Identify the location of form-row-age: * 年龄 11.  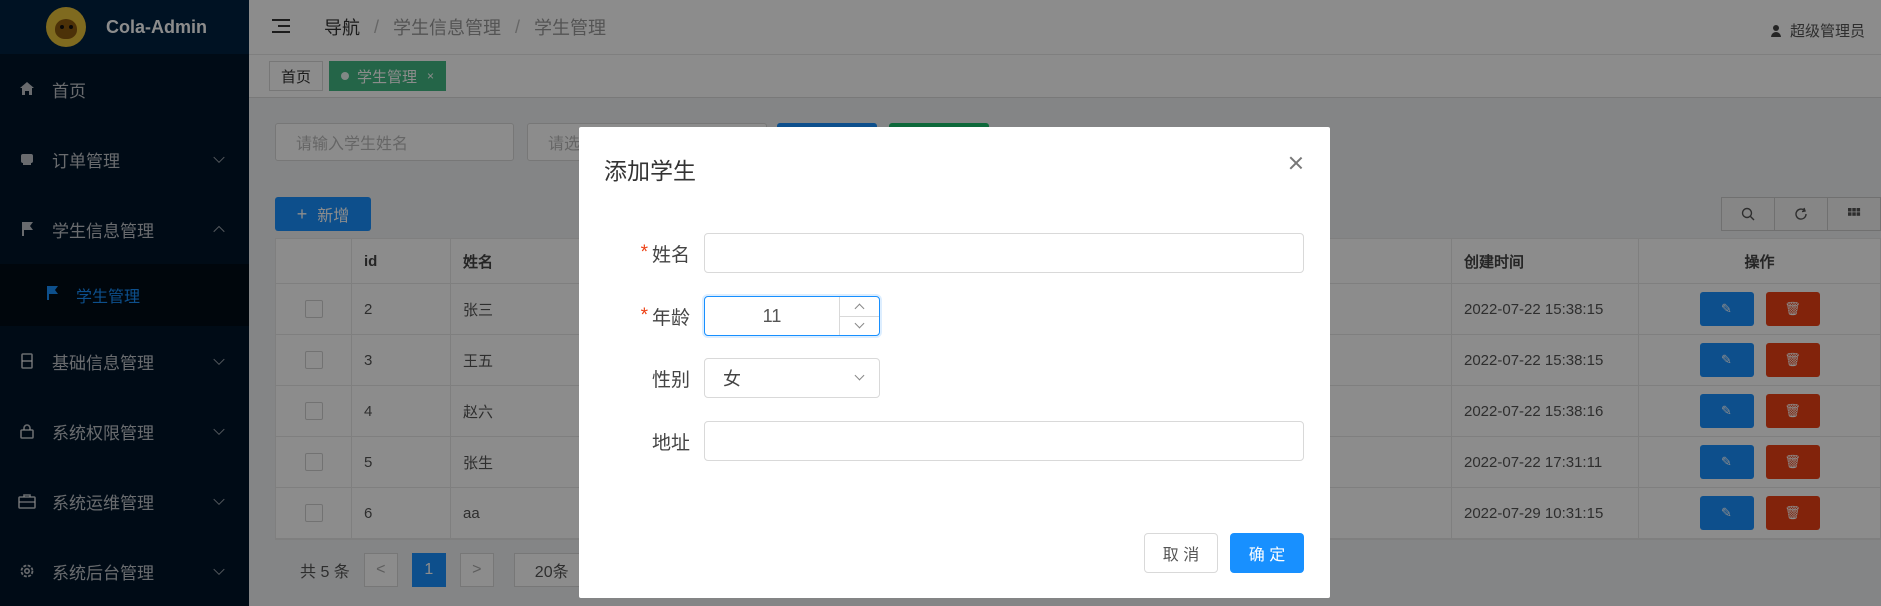
(954, 316).